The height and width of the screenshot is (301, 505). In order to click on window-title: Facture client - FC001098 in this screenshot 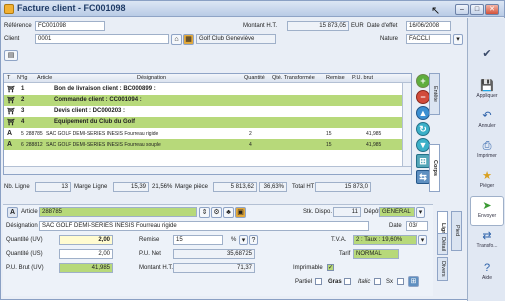, I will do `click(71, 8)`.